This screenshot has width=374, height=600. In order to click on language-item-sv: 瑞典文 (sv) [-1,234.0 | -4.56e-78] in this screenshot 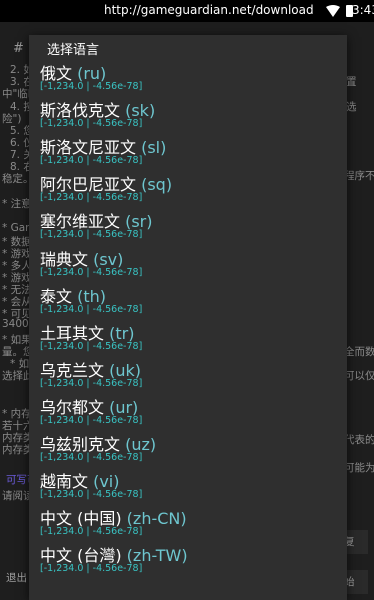, I will do `click(188, 263)`.